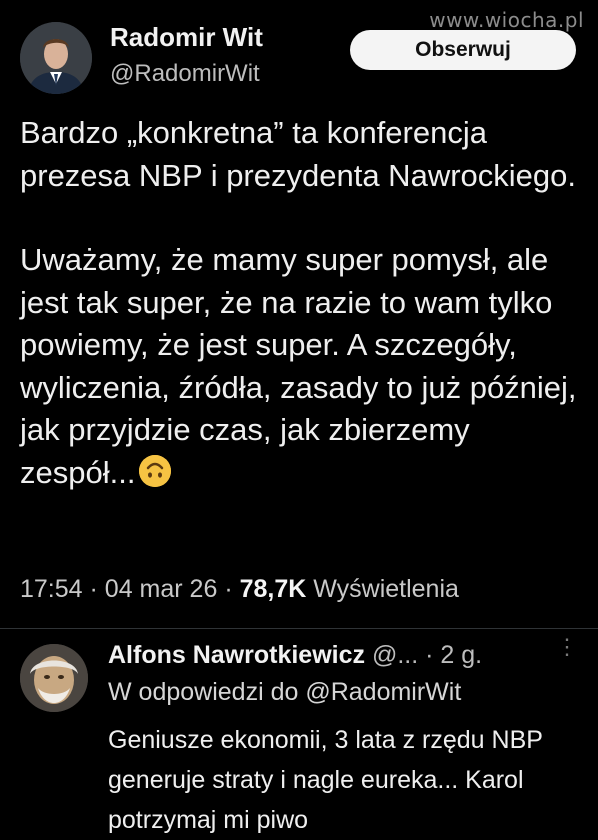 The image size is (598, 840). I want to click on author-block: Radomir Wit @RadomirWit, so click(186, 56).